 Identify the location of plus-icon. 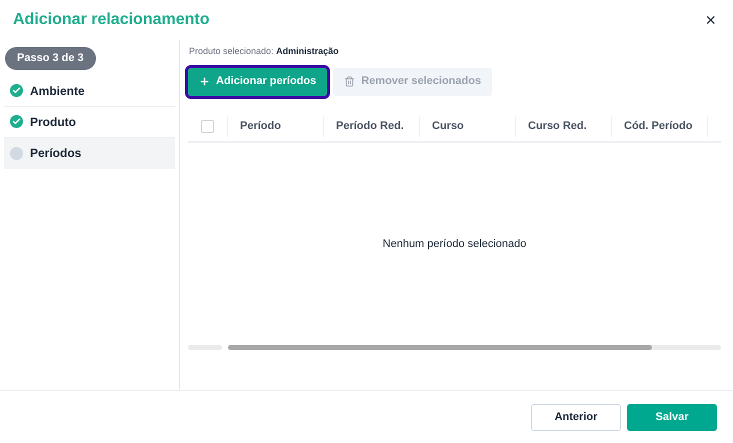
(204, 81).